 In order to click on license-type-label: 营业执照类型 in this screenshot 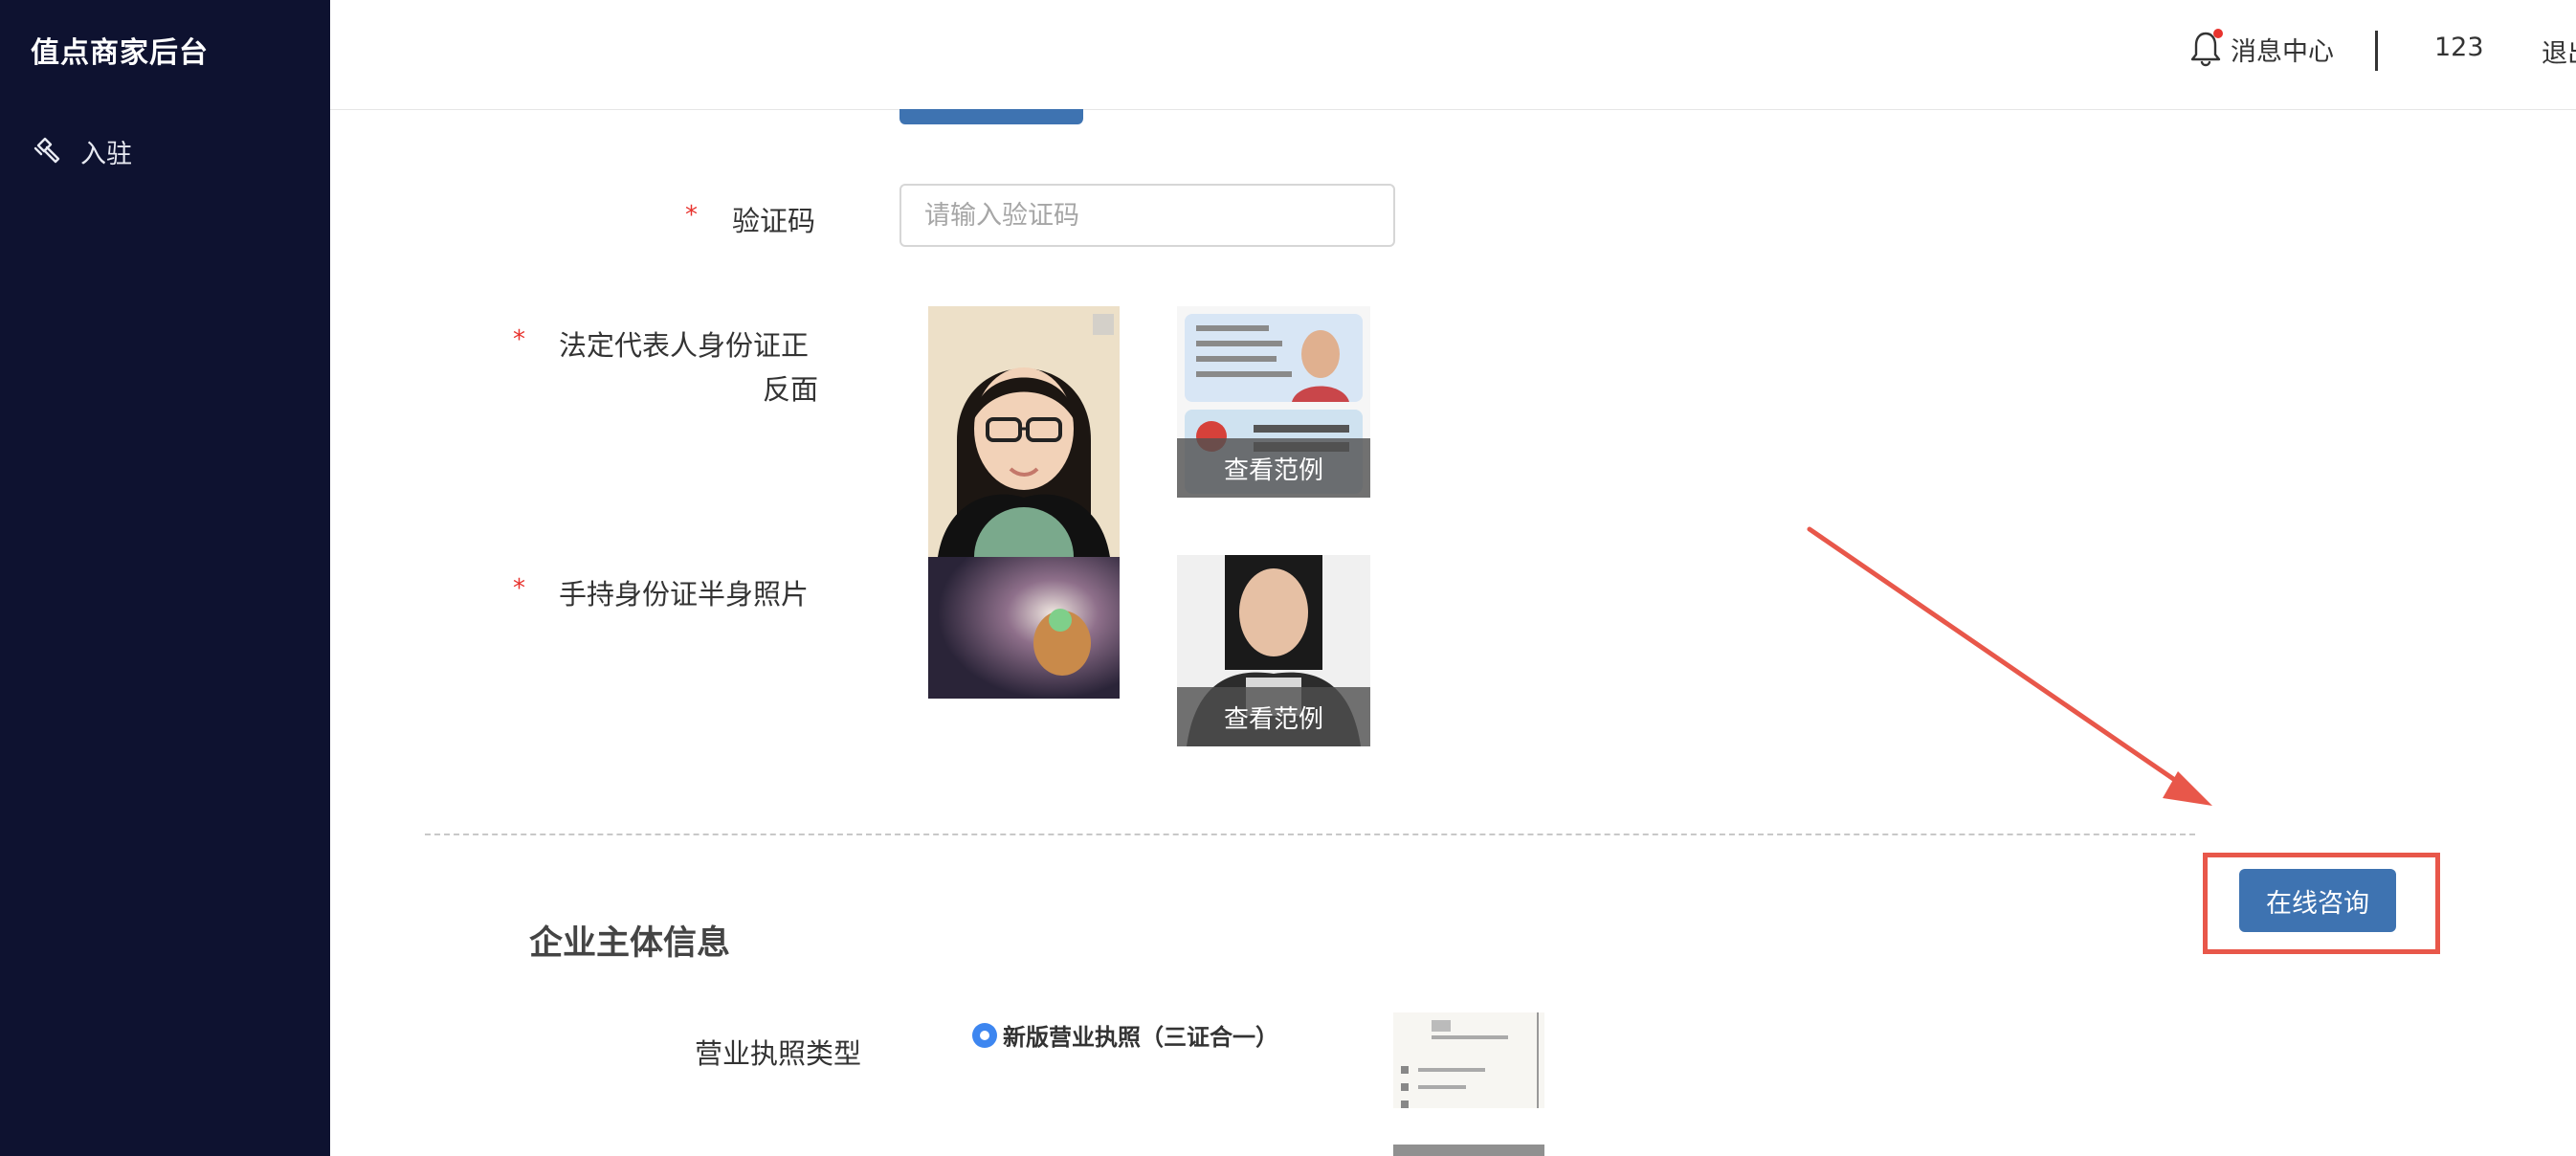, I will do `click(778, 1053)`.